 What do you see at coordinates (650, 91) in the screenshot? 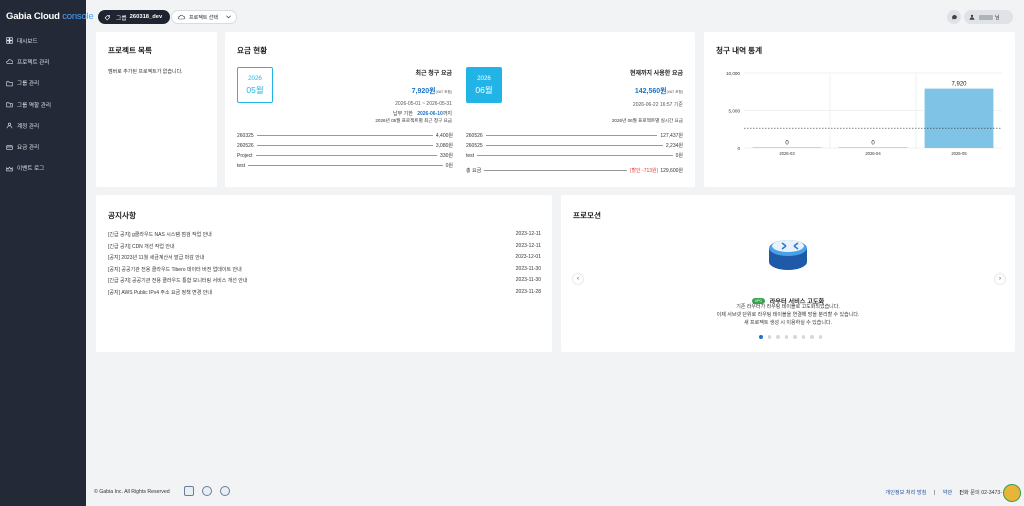
I see `current-amount: 142,560원` at bounding box center [650, 91].